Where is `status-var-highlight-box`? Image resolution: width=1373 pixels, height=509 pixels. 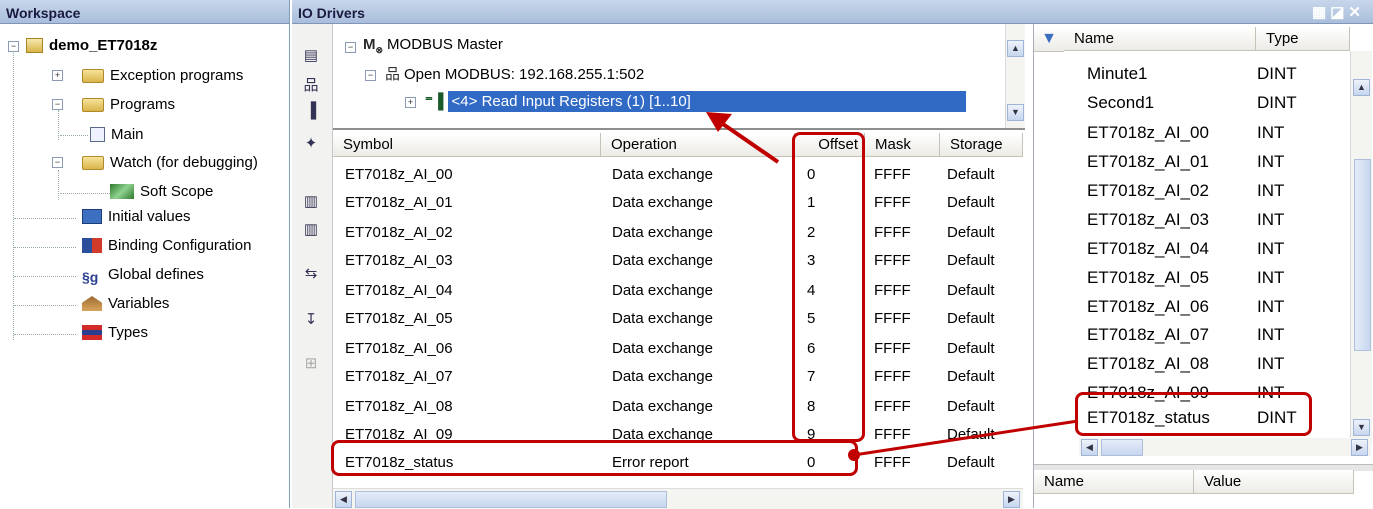
status-var-highlight-box is located at coordinates (1193, 414).